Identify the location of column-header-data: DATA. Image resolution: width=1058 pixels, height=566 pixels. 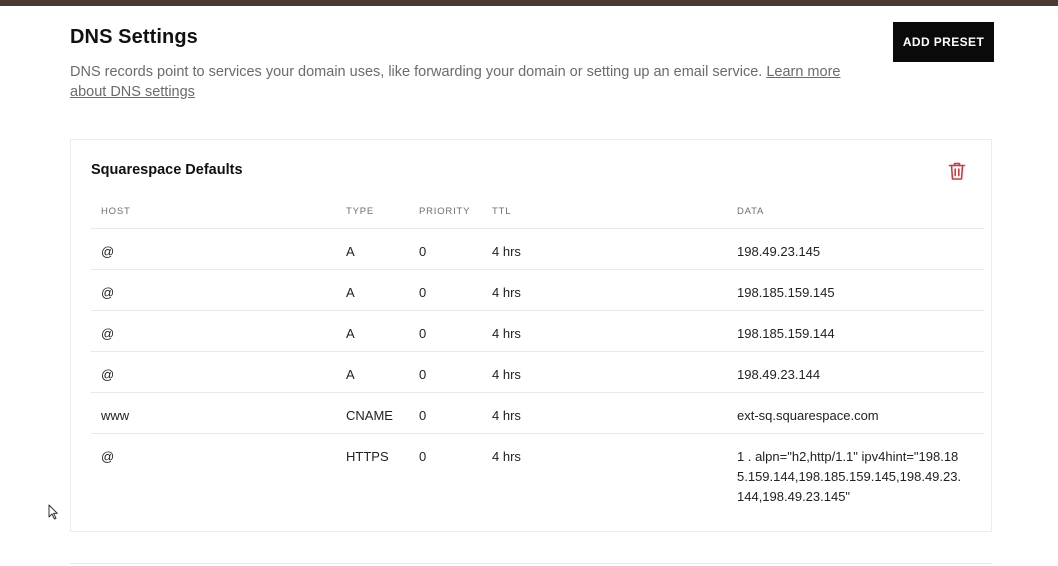
(751, 211).